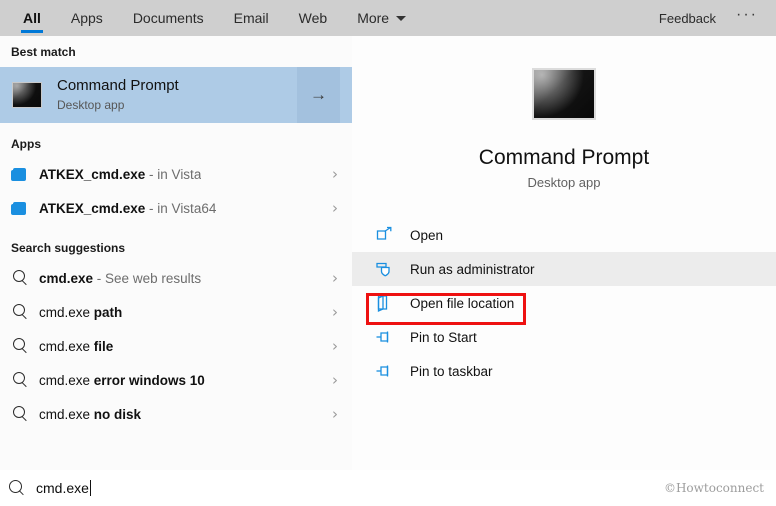  Describe the element at coordinates (687, 18) in the screenshot. I see `feedback-button: Feedback` at that location.